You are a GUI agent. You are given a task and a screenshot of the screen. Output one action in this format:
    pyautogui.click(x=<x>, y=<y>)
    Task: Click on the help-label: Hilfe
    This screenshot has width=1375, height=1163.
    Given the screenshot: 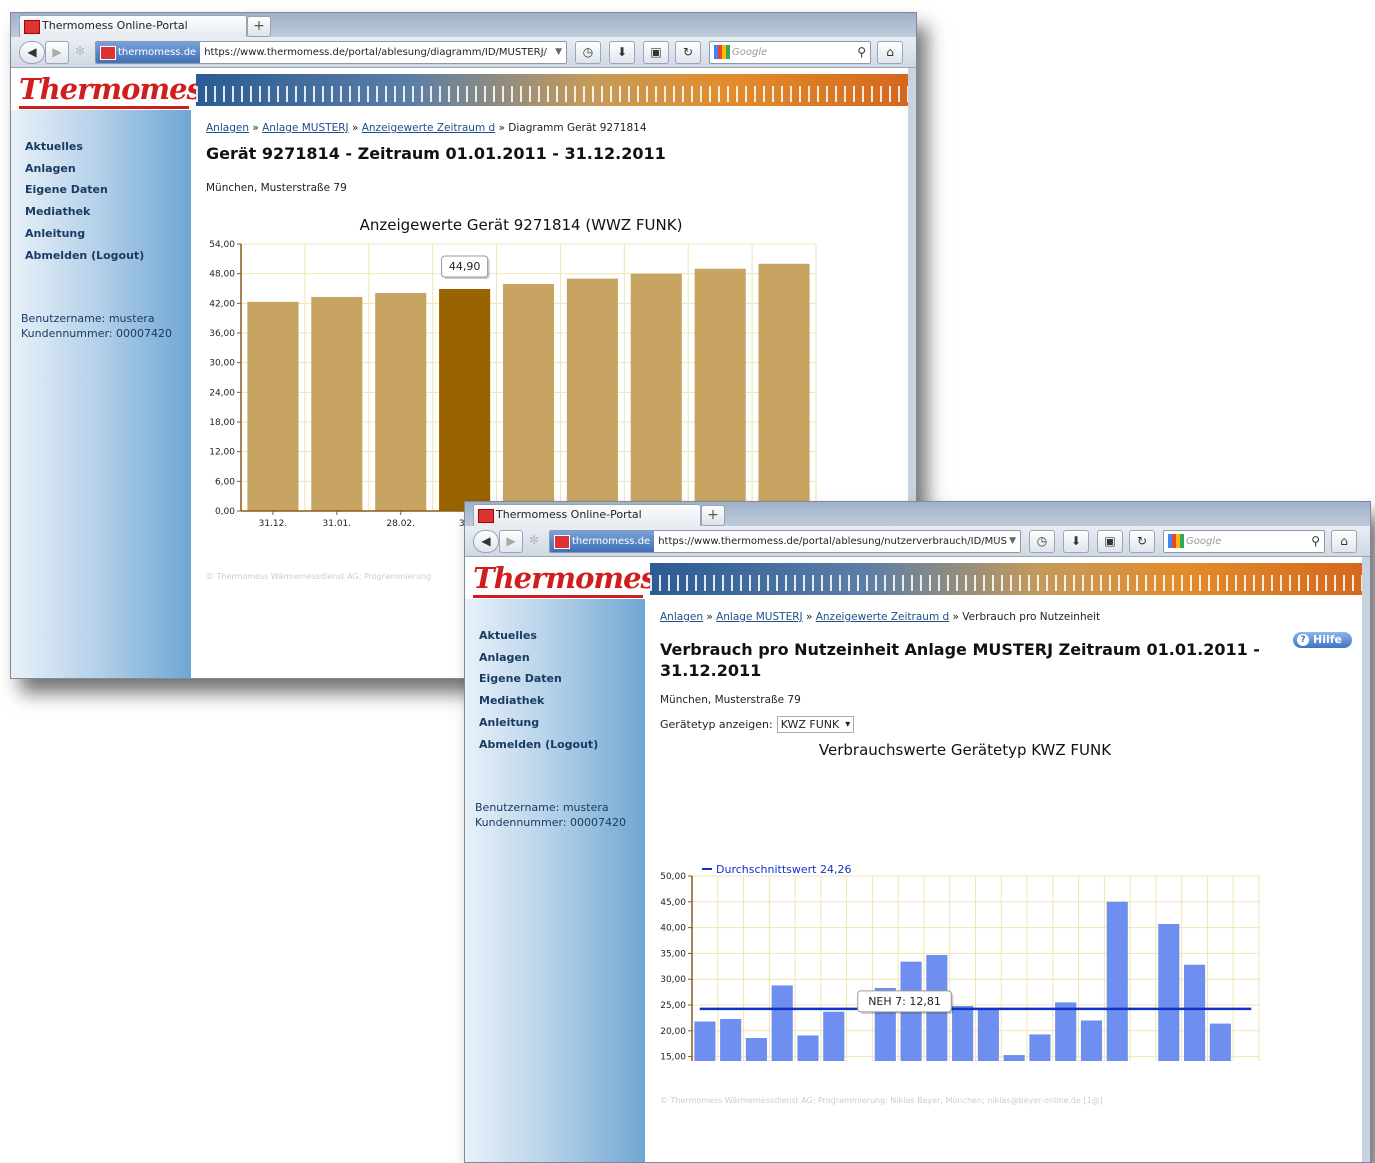 What is the action you would take?
    pyautogui.click(x=1327, y=639)
    